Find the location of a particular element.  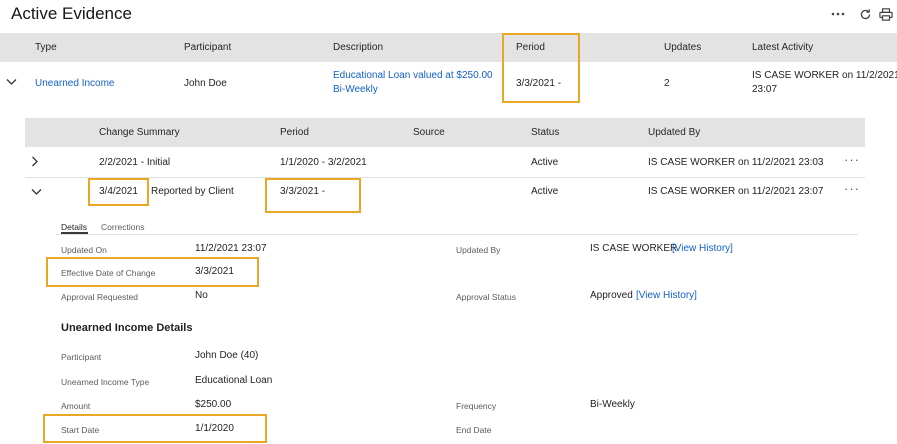

end-date-label: End Date is located at coordinates (474, 430).